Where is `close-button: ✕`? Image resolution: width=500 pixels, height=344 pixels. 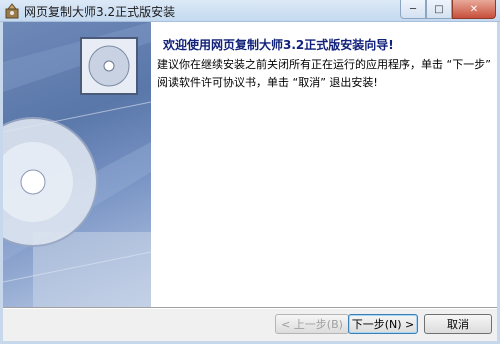 close-button: ✕ is located at coordinates (474, 9).